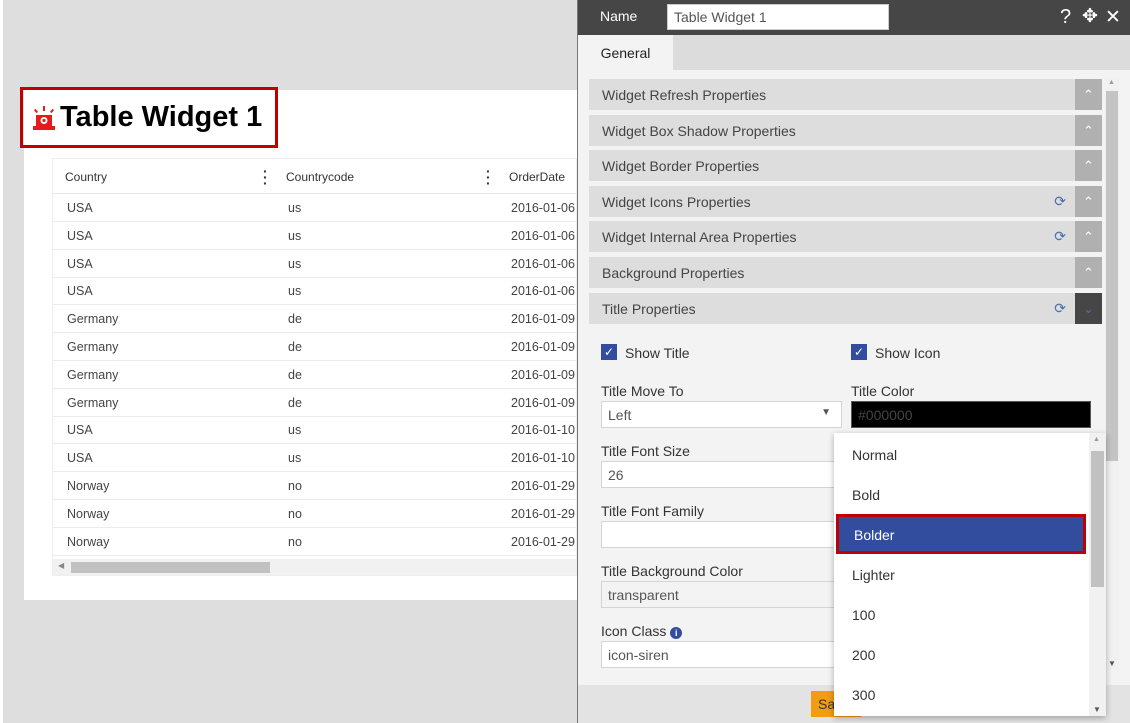 The image size is (1130, 723). What do you see at coordinates (699, 130) in the screenshot?
I see `section-title: Widget Box Shadow Properties` at bounding box center [699, 130].